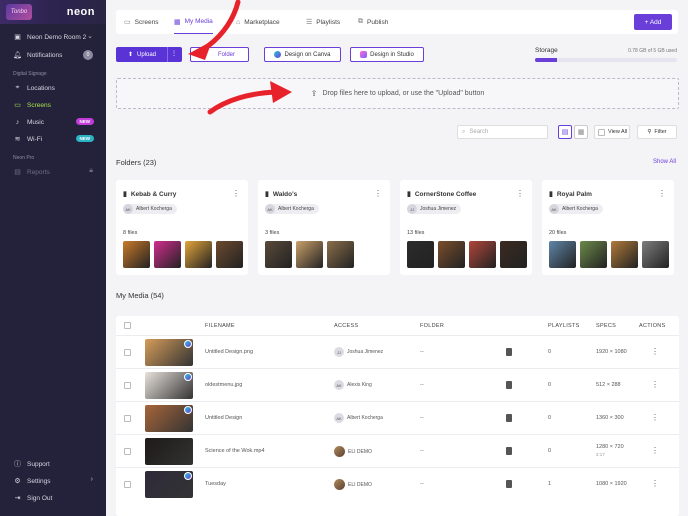 The height and width of the screenshot is (516, 688). What do you see at coordinates (564, 326) in the screenshot?
I see `column-header-playlists: PLAYLISTS` at bounding box center [564, 326].